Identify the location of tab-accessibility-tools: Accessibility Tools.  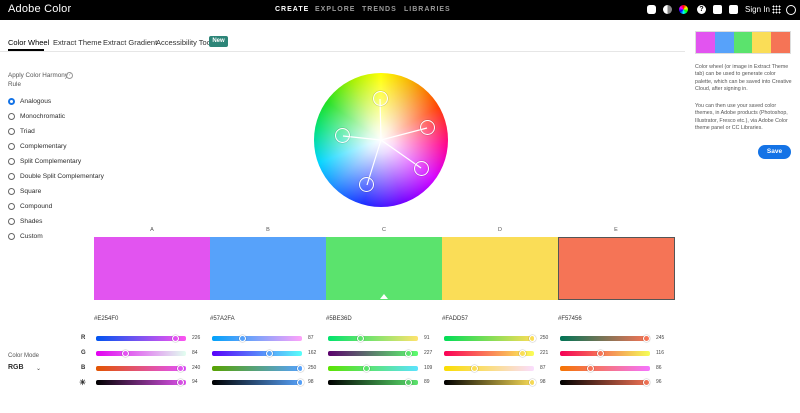
(186, 42).